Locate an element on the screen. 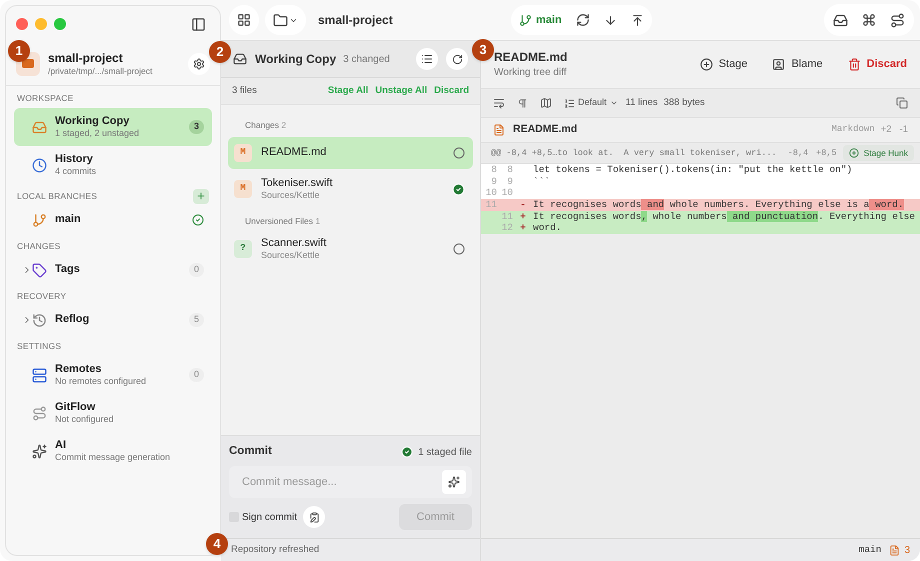 This screenshot has height=561, width=920. route-icon is located at coordinates (897, 20).